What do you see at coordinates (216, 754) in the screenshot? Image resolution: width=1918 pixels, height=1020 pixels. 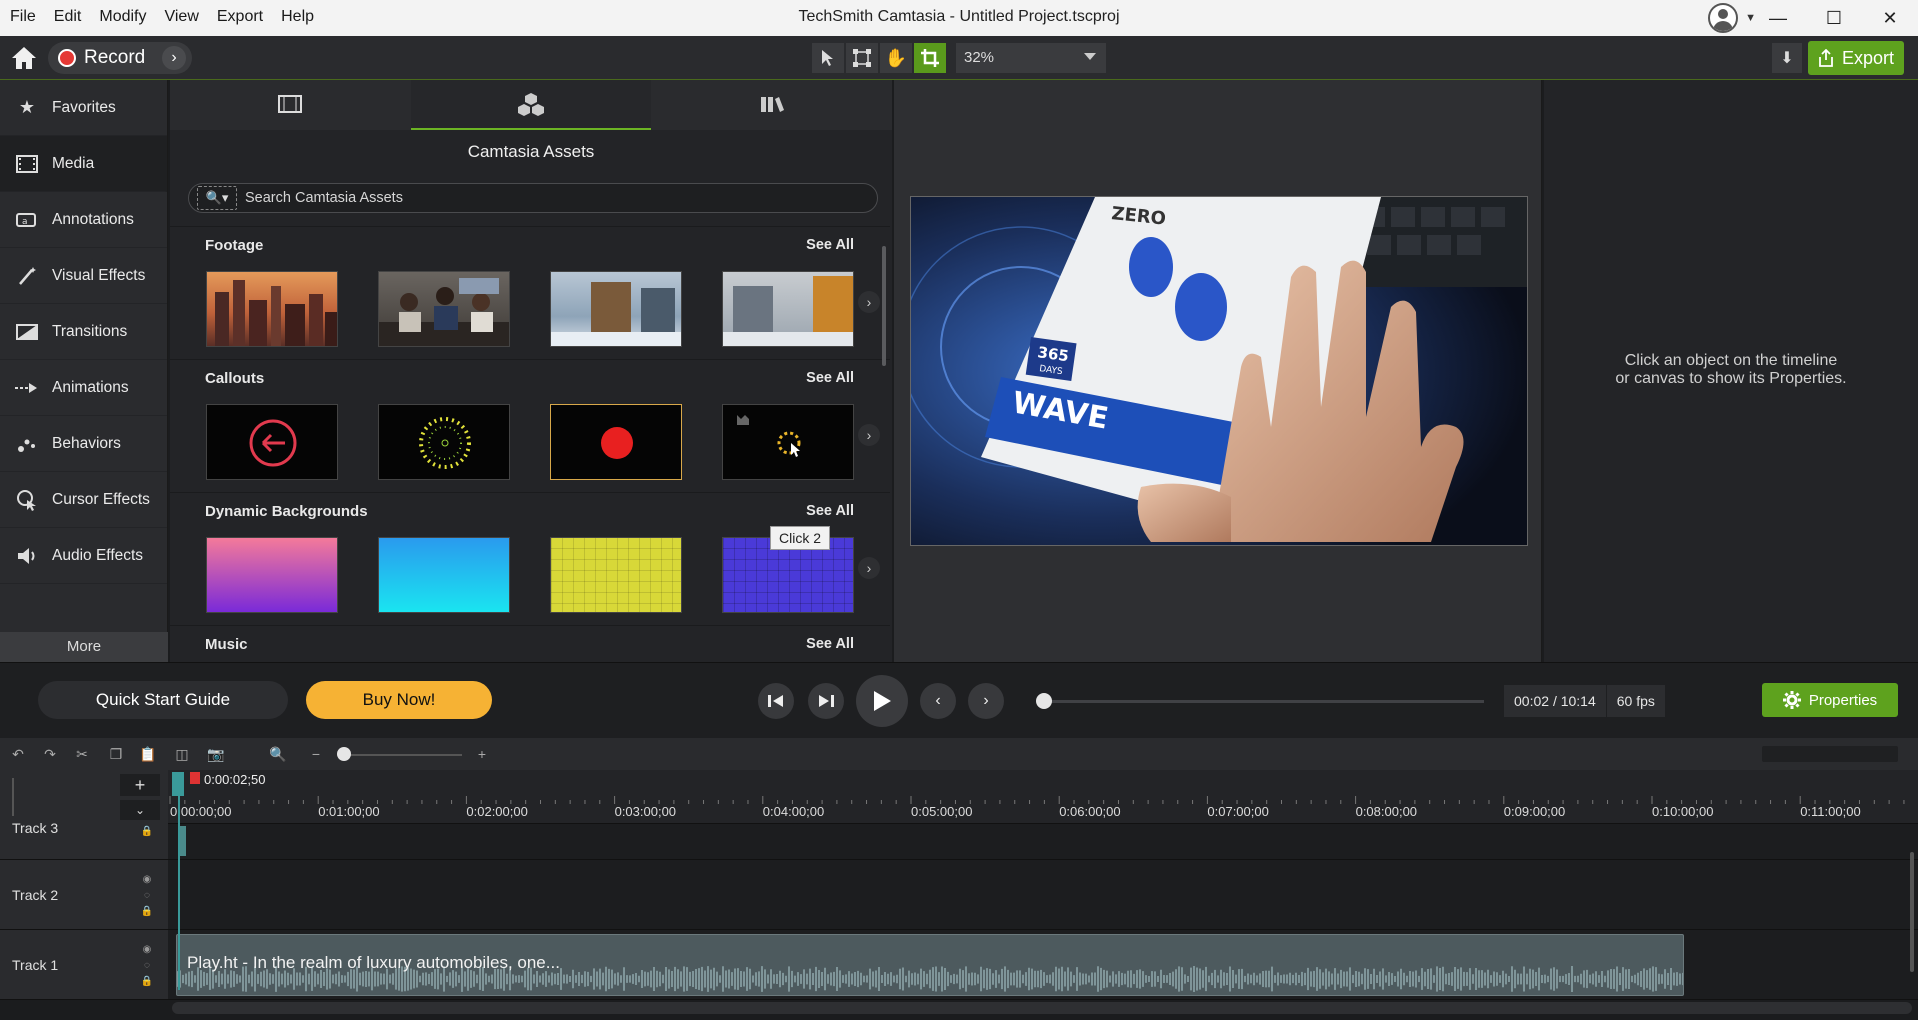 I see `camera-icon: 📷` at bounding box center [216, 754].